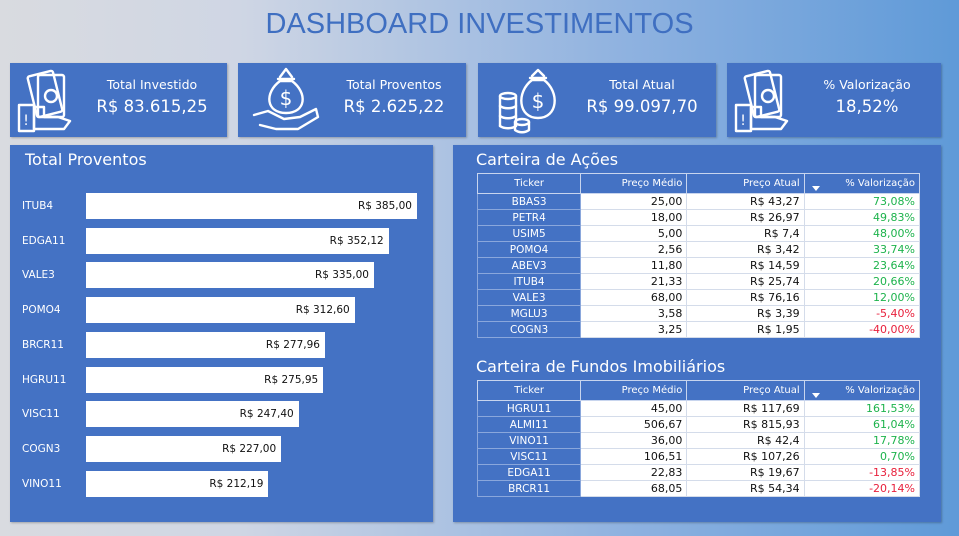 This screenshot has width=959, height=536. I want to click on bar-category-label: VISC11, so click(41, 414).